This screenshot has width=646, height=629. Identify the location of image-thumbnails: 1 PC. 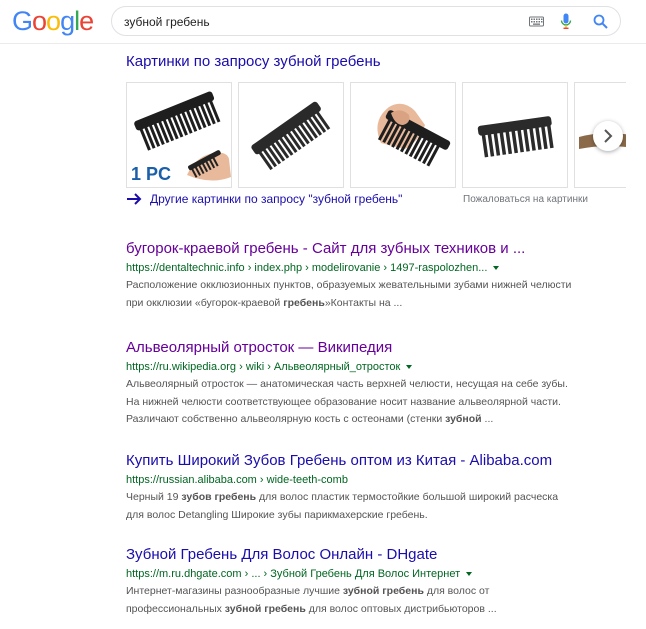
(376, 135).